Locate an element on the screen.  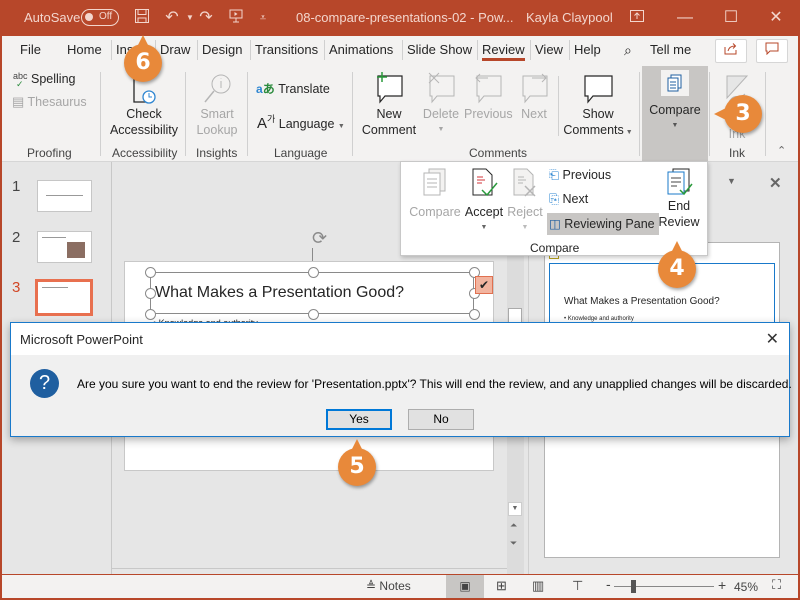
translate-button: aあ Translate is located at coordinates (293, 88).